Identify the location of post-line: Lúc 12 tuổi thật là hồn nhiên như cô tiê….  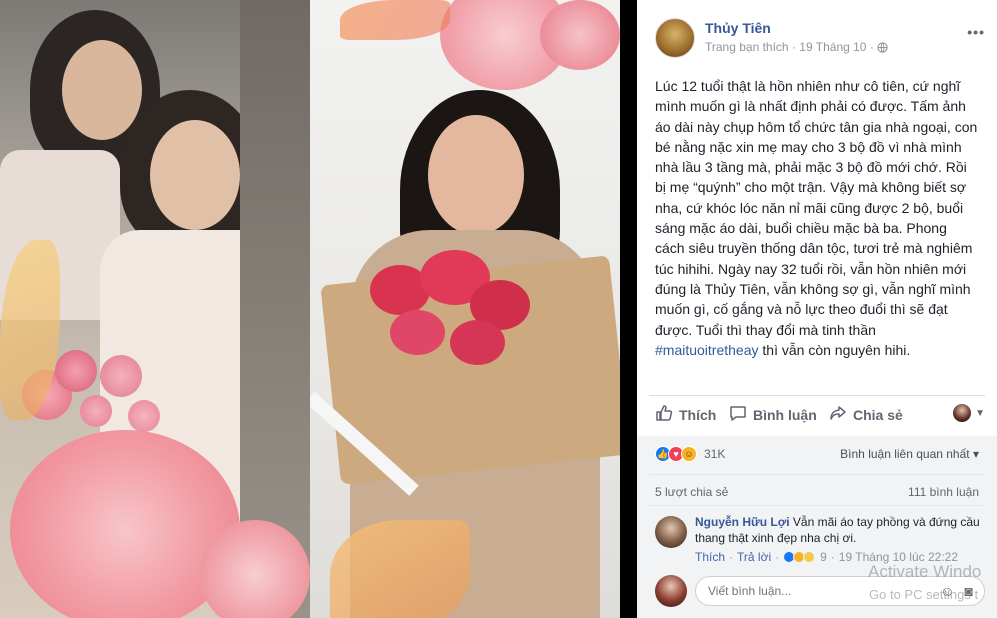
(808, 86).